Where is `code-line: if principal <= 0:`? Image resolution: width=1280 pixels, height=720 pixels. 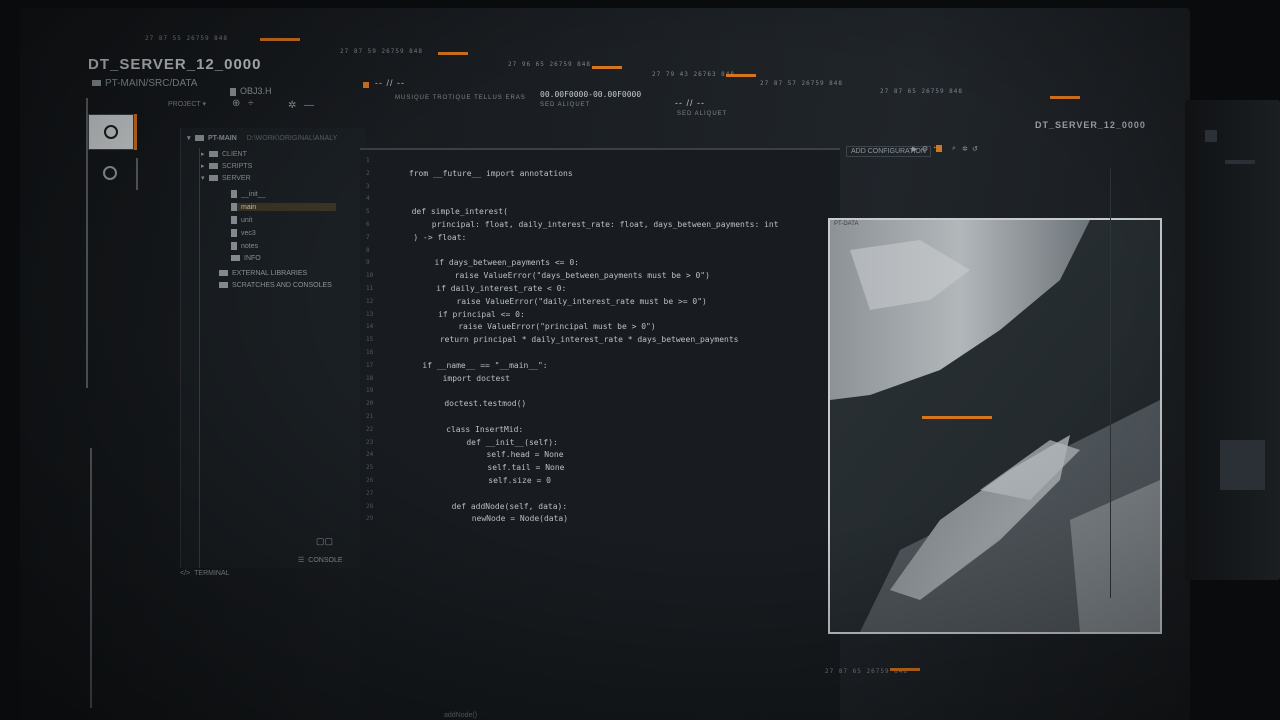
code-line: if principal <= 0: is located at coordinates (472, 314).